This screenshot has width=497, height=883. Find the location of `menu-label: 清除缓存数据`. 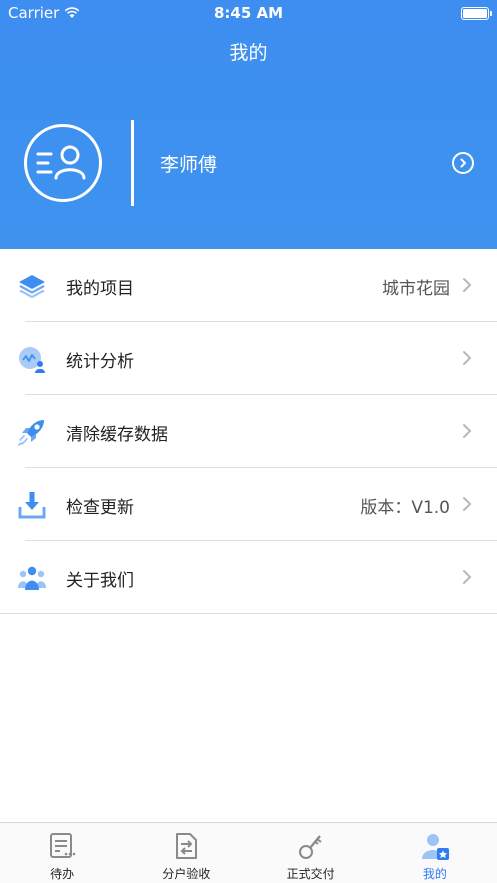

menu-label: 清除缓存数据 is located at coordinates (117, 435).